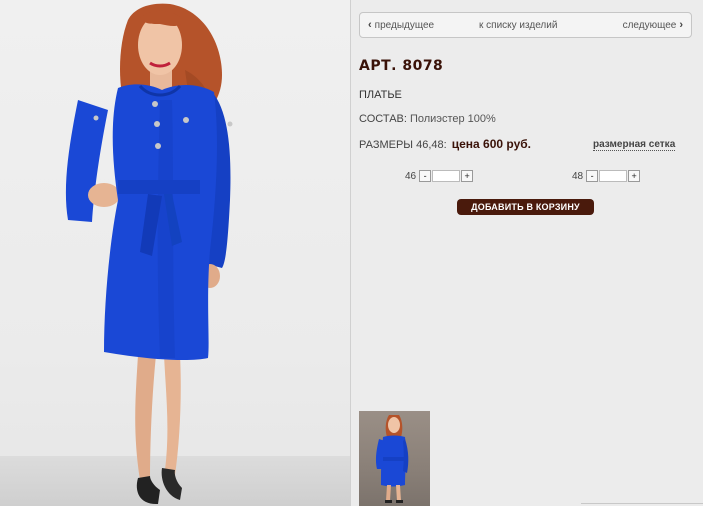  Describe the element at coordinates (370, 25) in the screenshot. I see `chevron-left-icon: ‹` at that location.